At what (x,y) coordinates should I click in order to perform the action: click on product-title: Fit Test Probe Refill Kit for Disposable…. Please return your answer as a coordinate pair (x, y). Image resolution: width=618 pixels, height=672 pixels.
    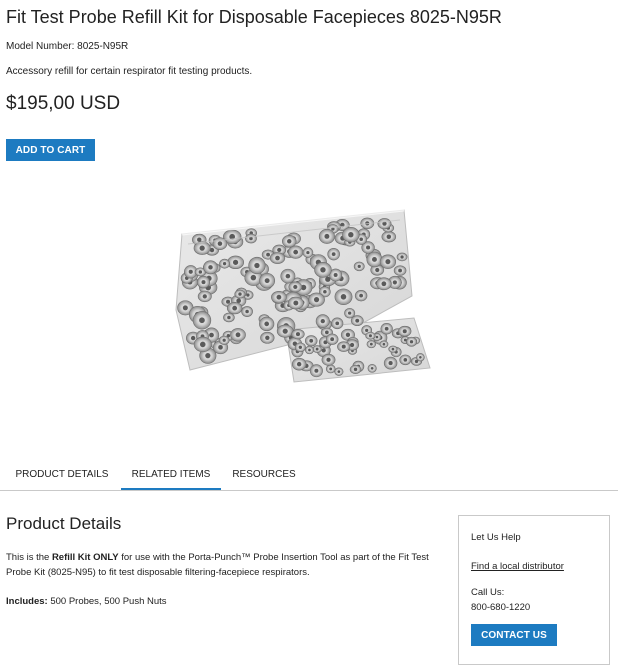
    Looking at the image, I should click on (254, 17).